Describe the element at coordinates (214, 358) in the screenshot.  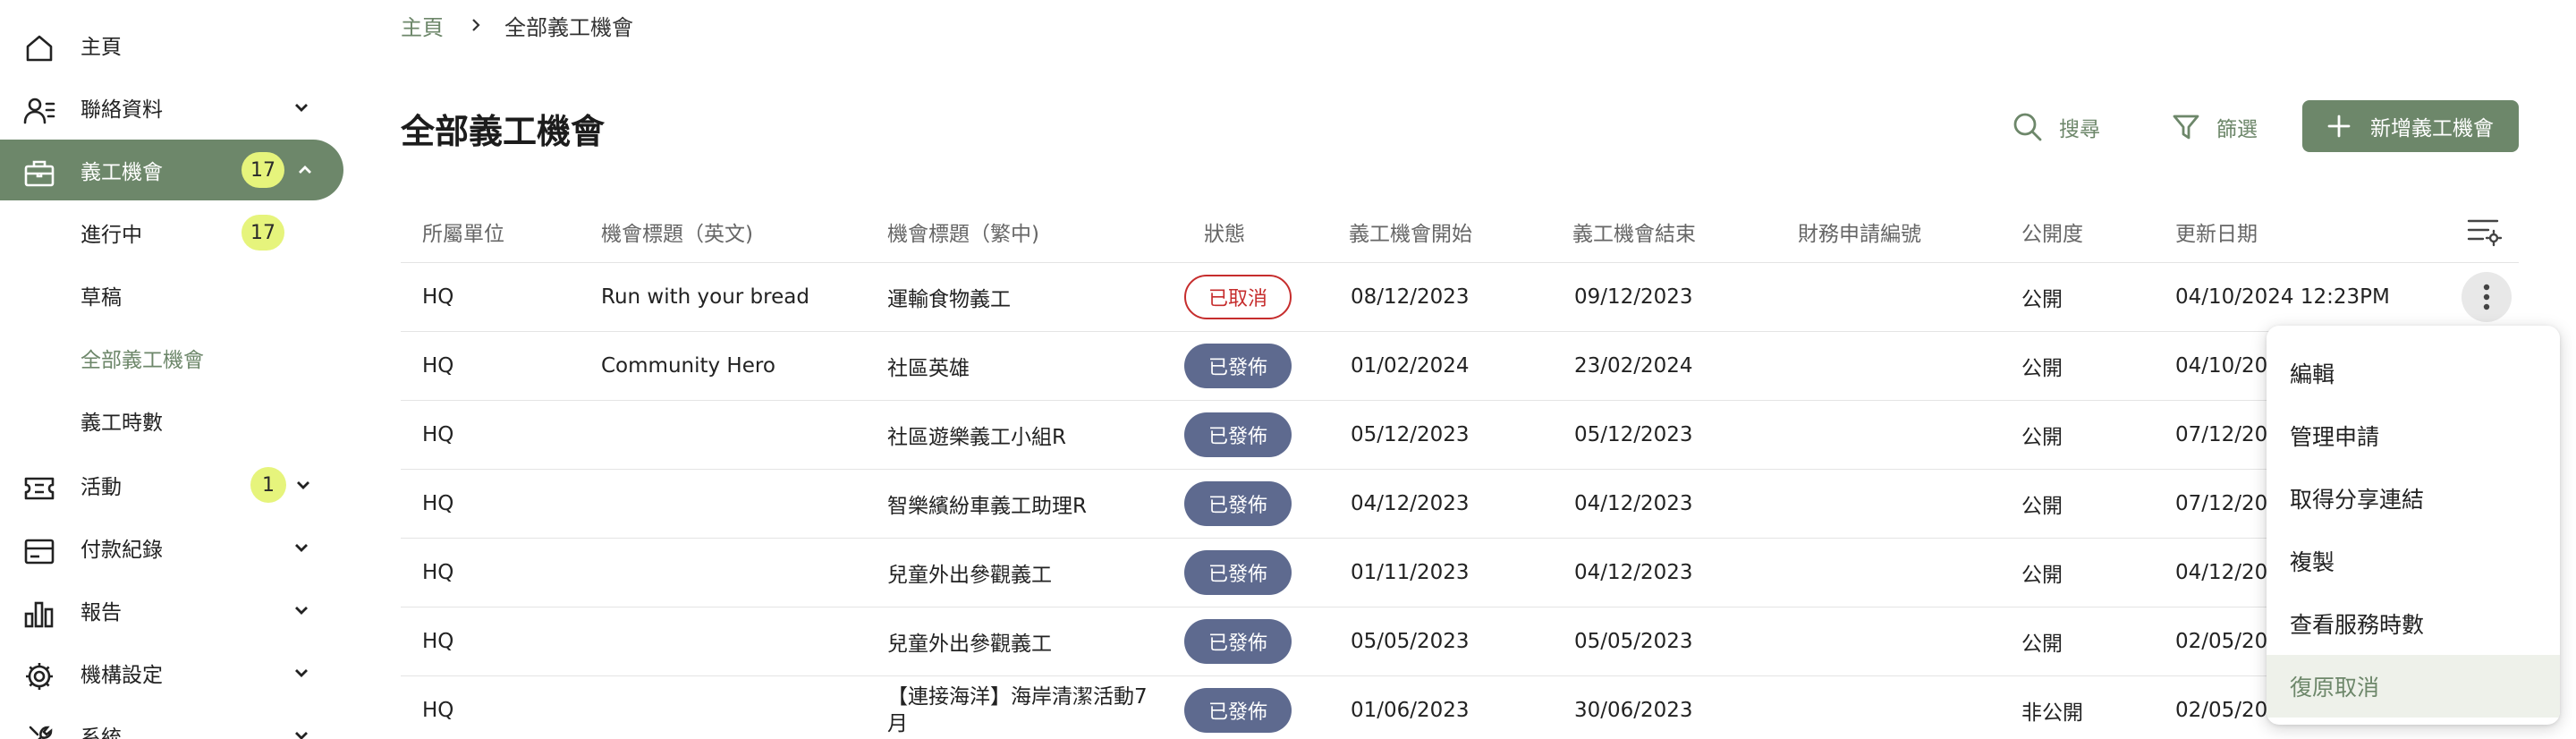
I see `sidebar-subitem-all: 全部義工機會` at that location.